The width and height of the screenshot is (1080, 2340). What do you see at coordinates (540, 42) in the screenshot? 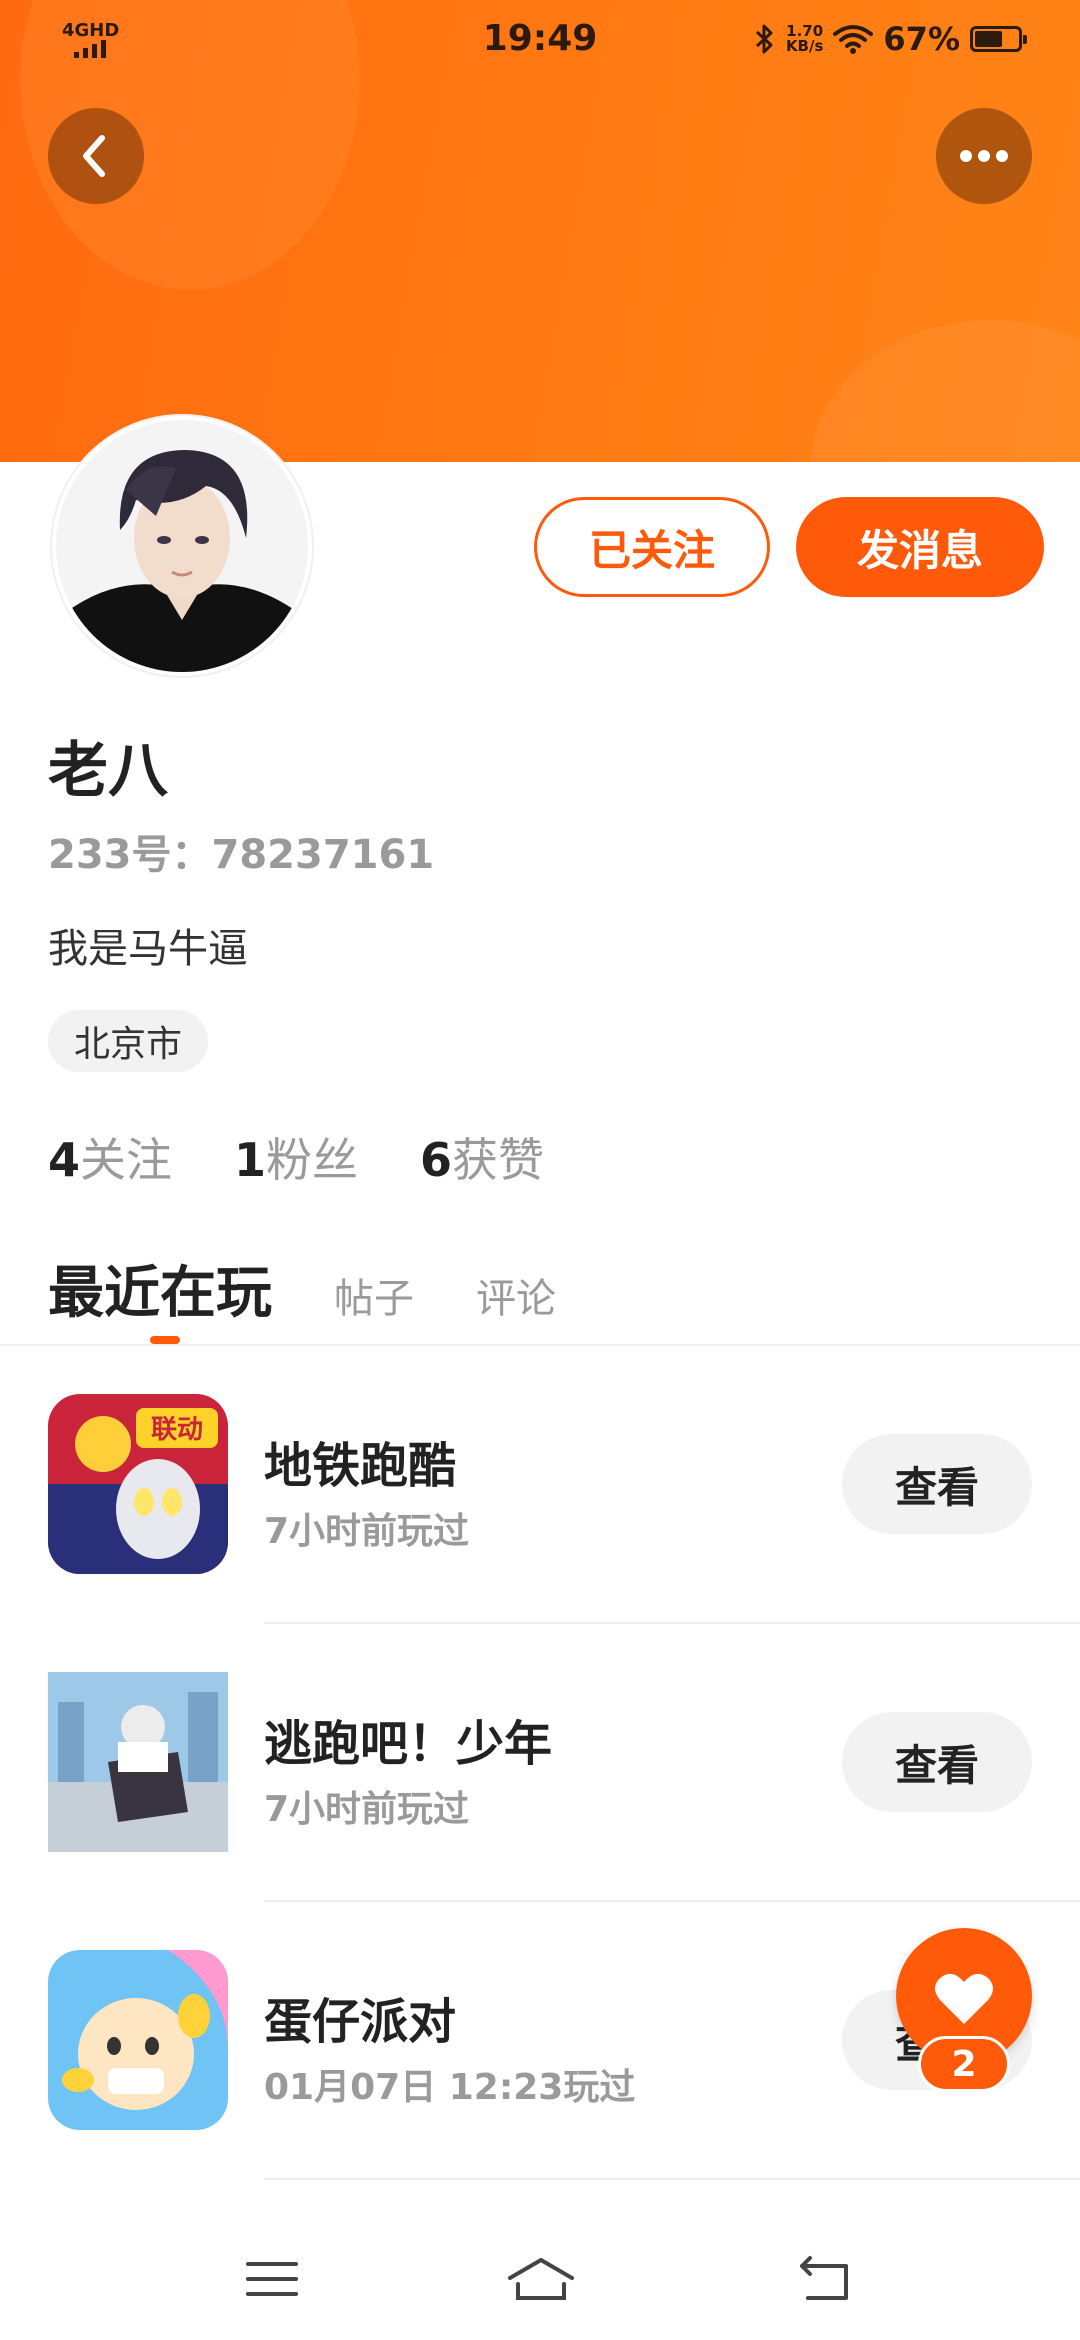
I see `status-bar: 4GHD 19:49 1.70 KB/s 67%` at bounding box center [540, 42].